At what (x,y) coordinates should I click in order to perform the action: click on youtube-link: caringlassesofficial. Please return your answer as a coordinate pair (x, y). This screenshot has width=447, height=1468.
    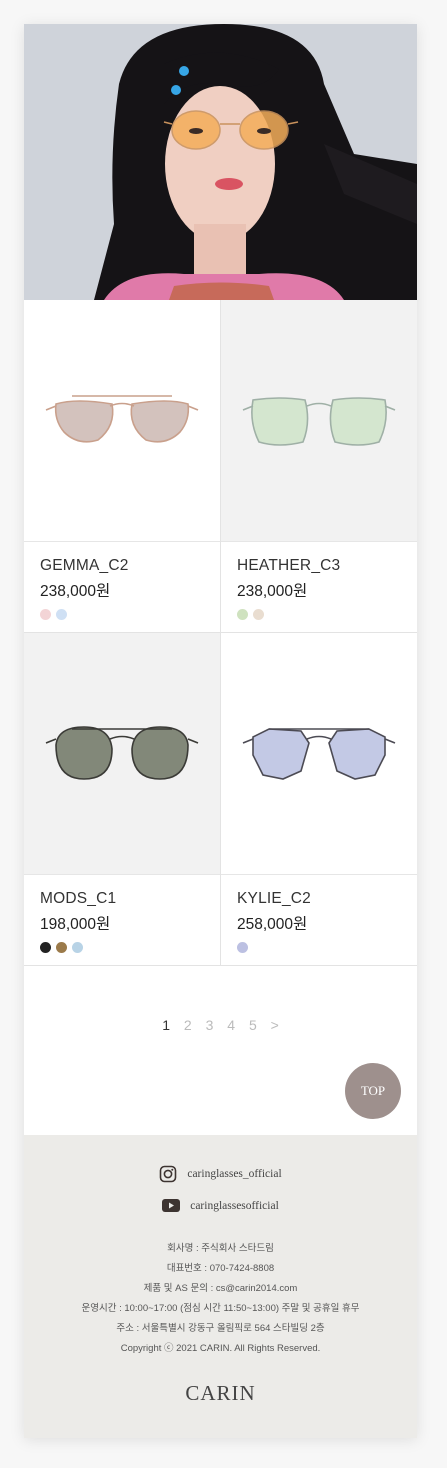
    Looking at the image, I should click on (220, 1205).